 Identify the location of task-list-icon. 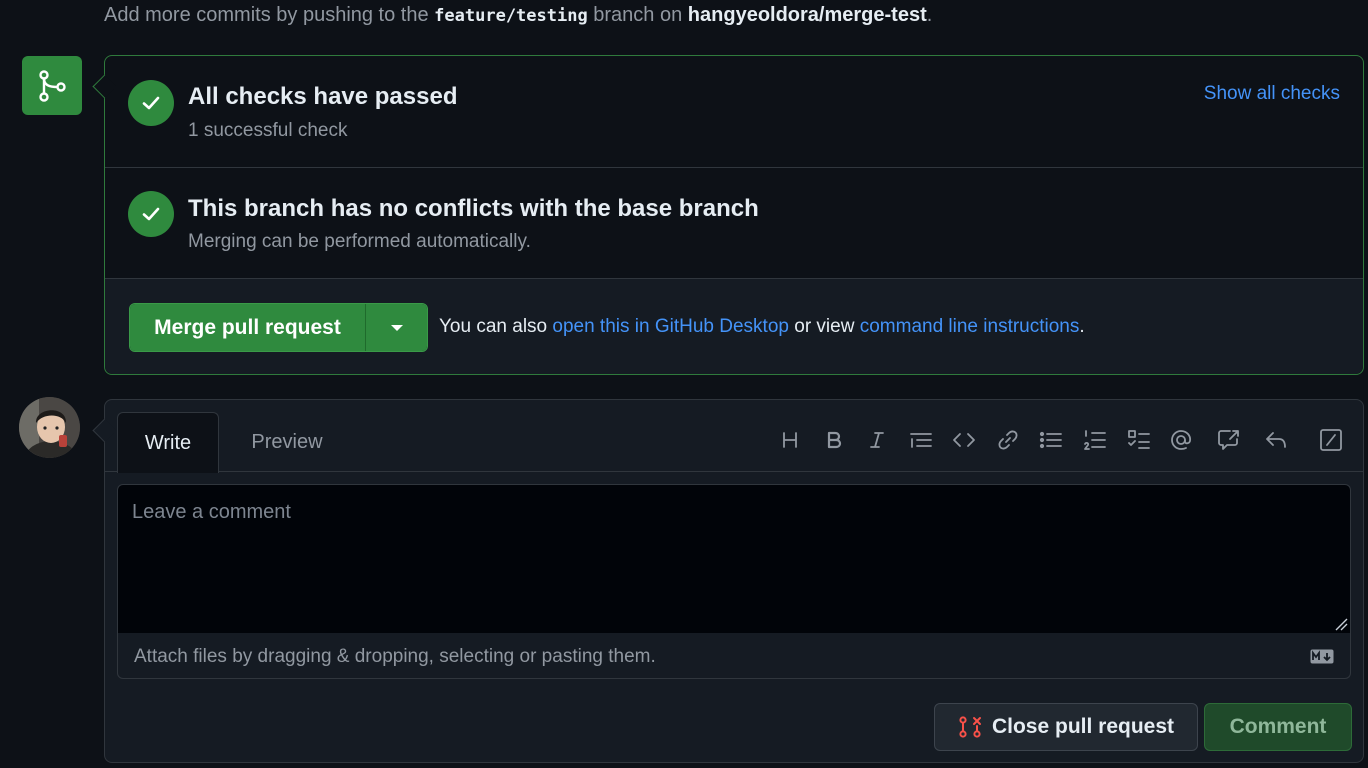
(1139, 440).